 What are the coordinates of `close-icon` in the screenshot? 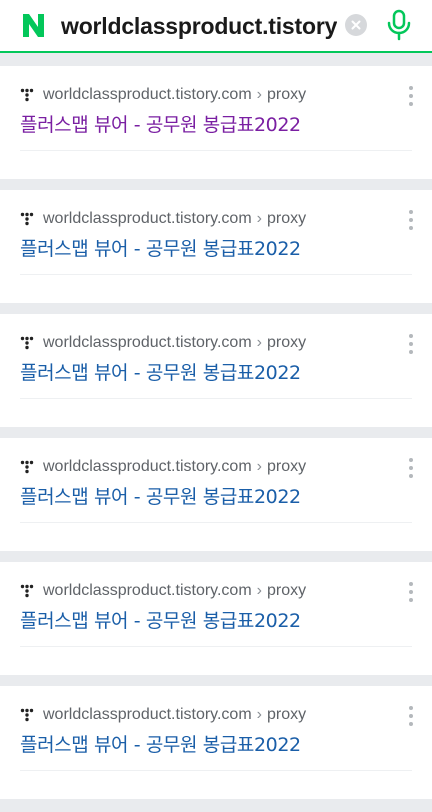 It's located at (356, 25).